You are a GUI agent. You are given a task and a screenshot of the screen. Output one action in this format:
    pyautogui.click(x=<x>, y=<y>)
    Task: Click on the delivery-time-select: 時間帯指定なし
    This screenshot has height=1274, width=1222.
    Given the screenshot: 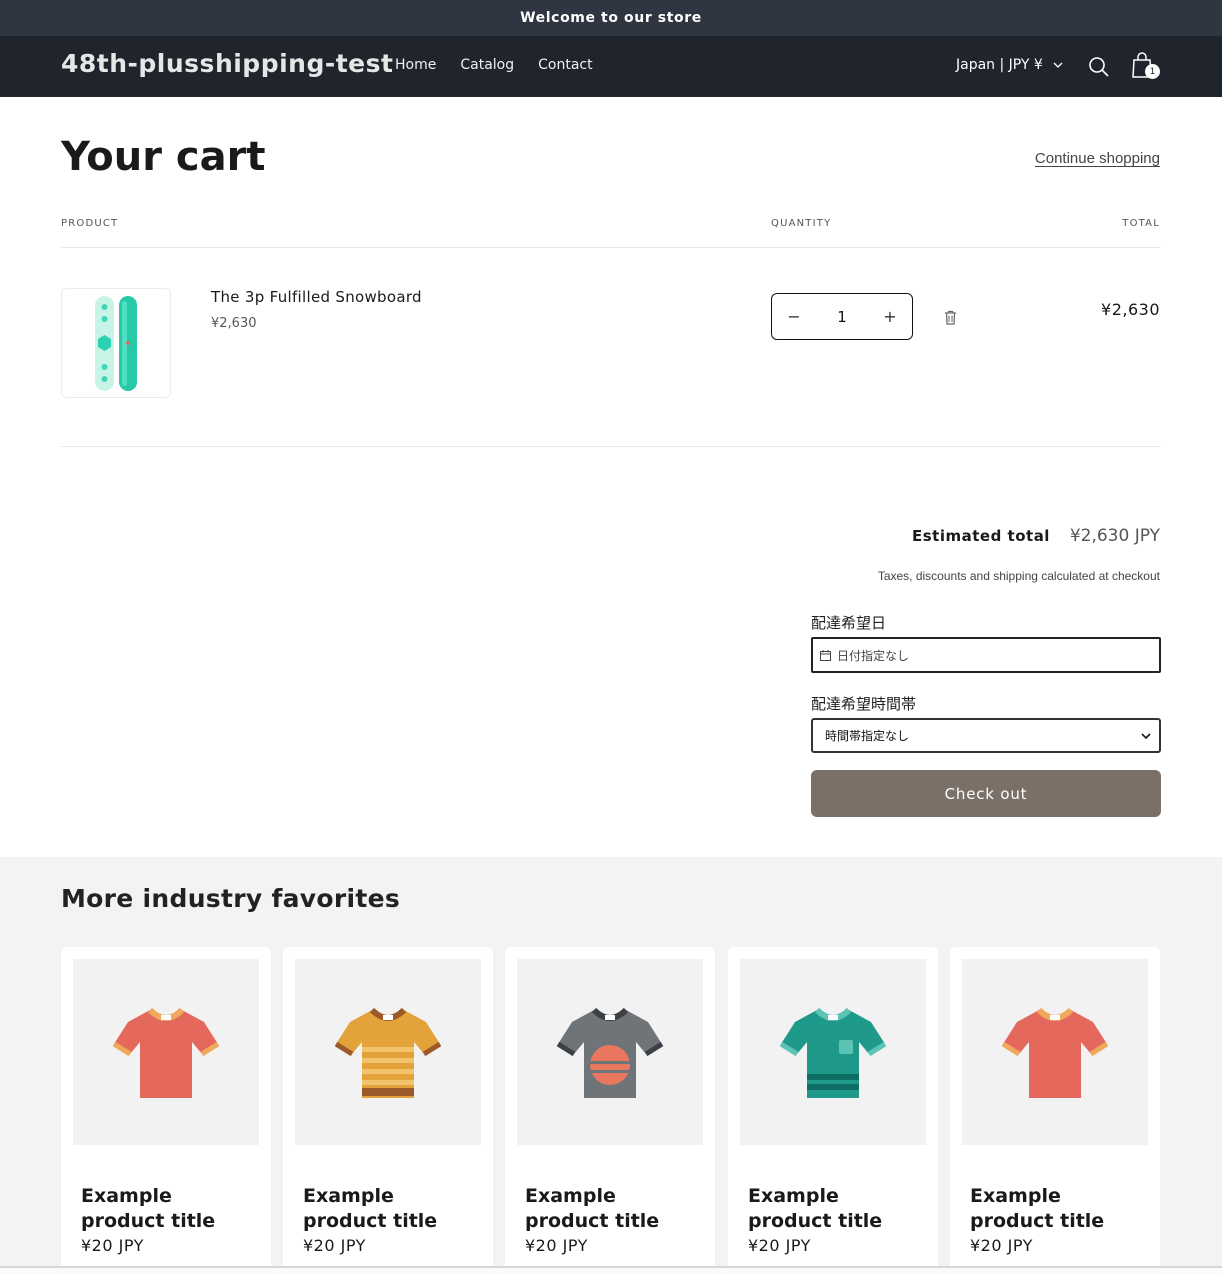 What is the action you would take?
    pyautogui.click(x=986, y=735)
    